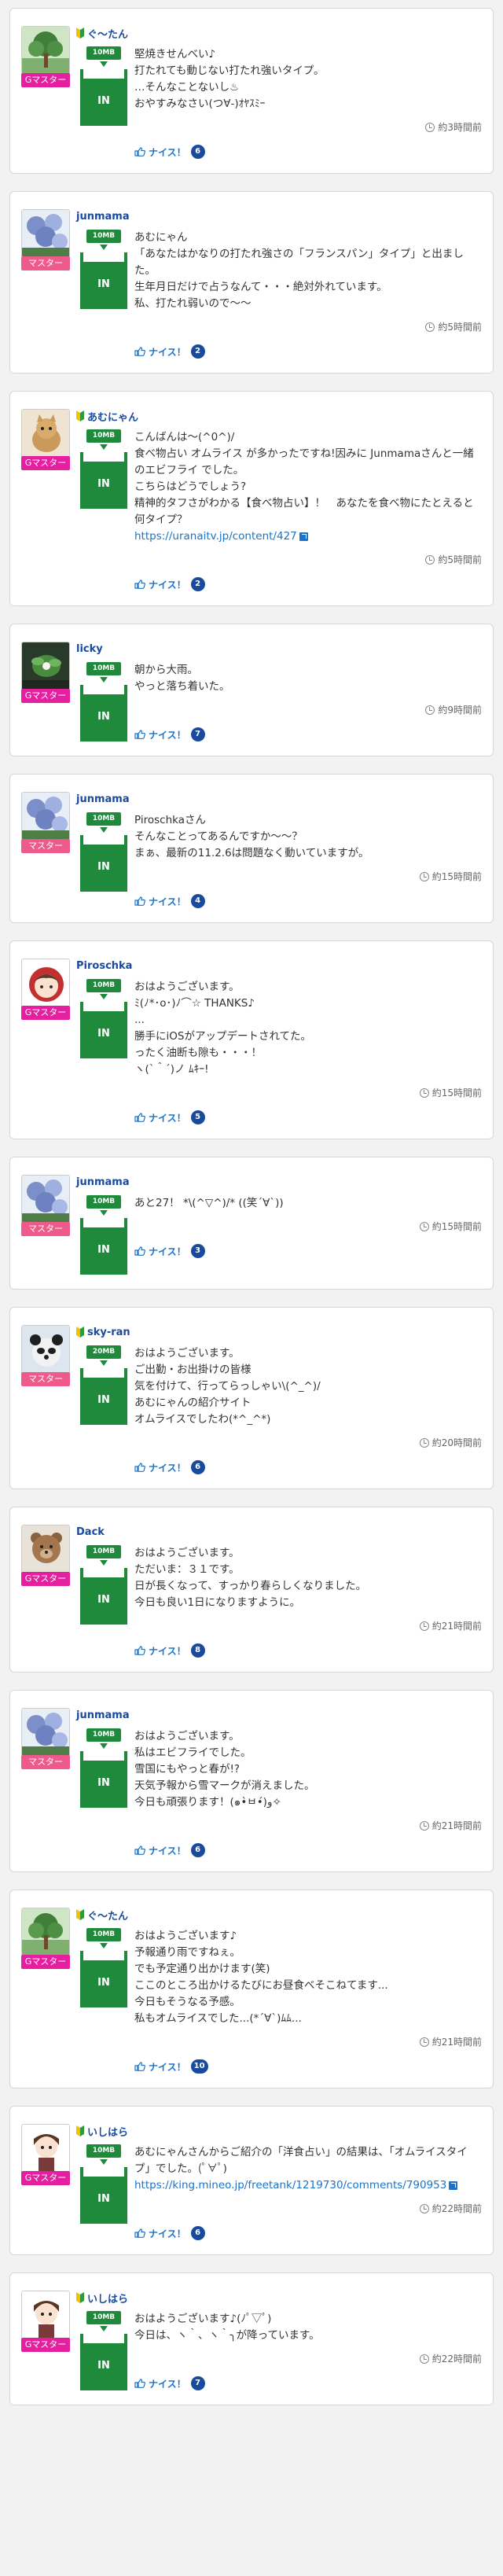 The image size is (503, 2576). I want to click on post-text: 朝から大雨。 やっと落ち着いた。, so click(308, 679).